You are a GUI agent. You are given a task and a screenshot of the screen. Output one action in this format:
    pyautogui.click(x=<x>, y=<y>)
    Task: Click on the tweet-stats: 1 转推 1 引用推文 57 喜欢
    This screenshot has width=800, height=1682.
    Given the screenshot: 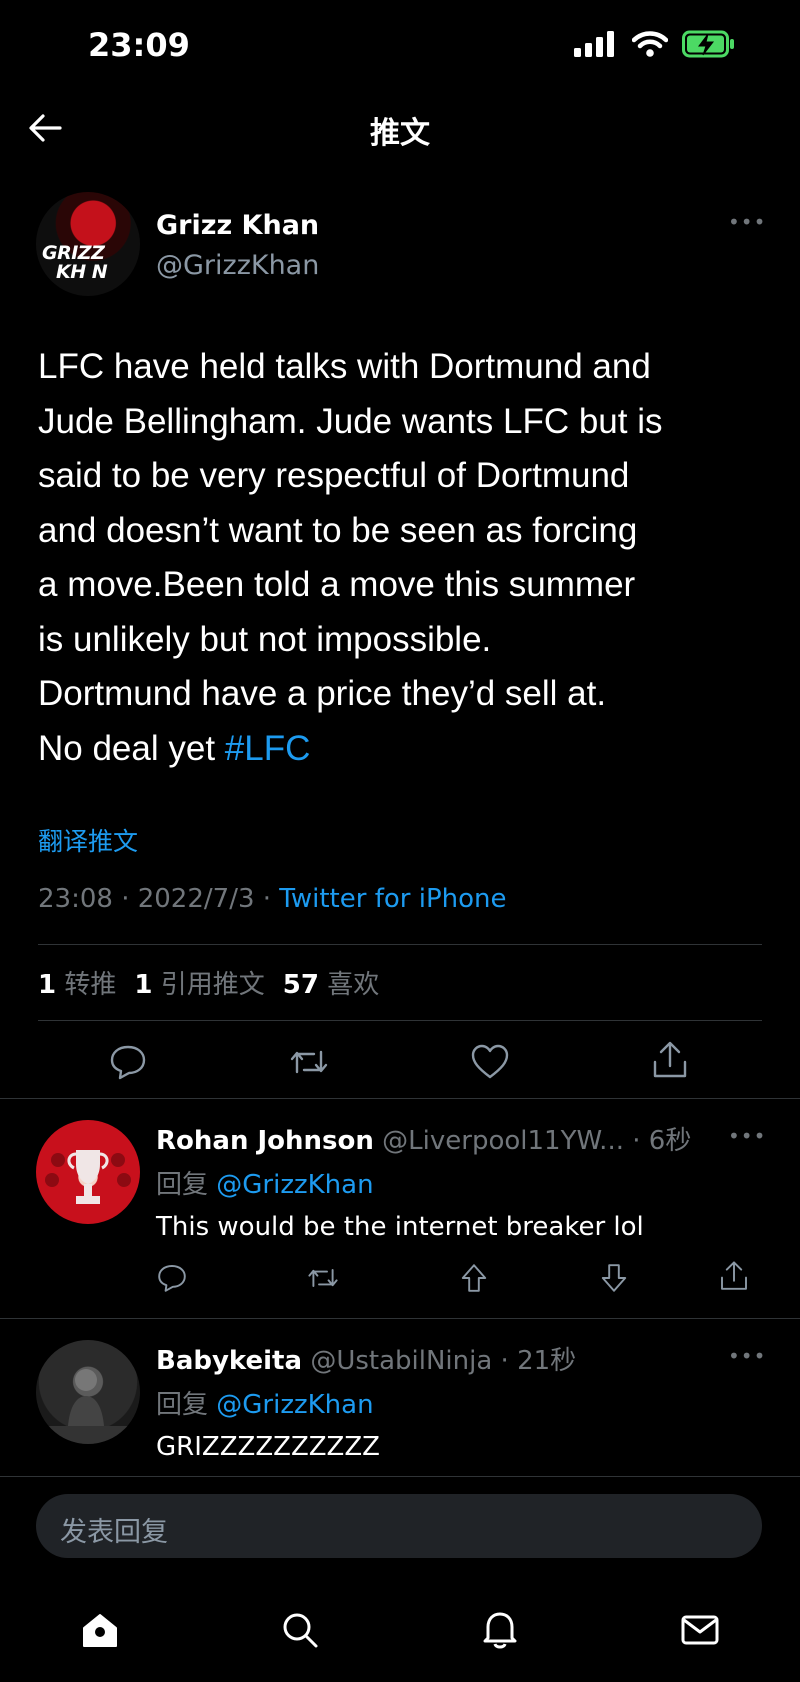 What is the action you would take?
    pyautogui.click(x=208, y=982)
    